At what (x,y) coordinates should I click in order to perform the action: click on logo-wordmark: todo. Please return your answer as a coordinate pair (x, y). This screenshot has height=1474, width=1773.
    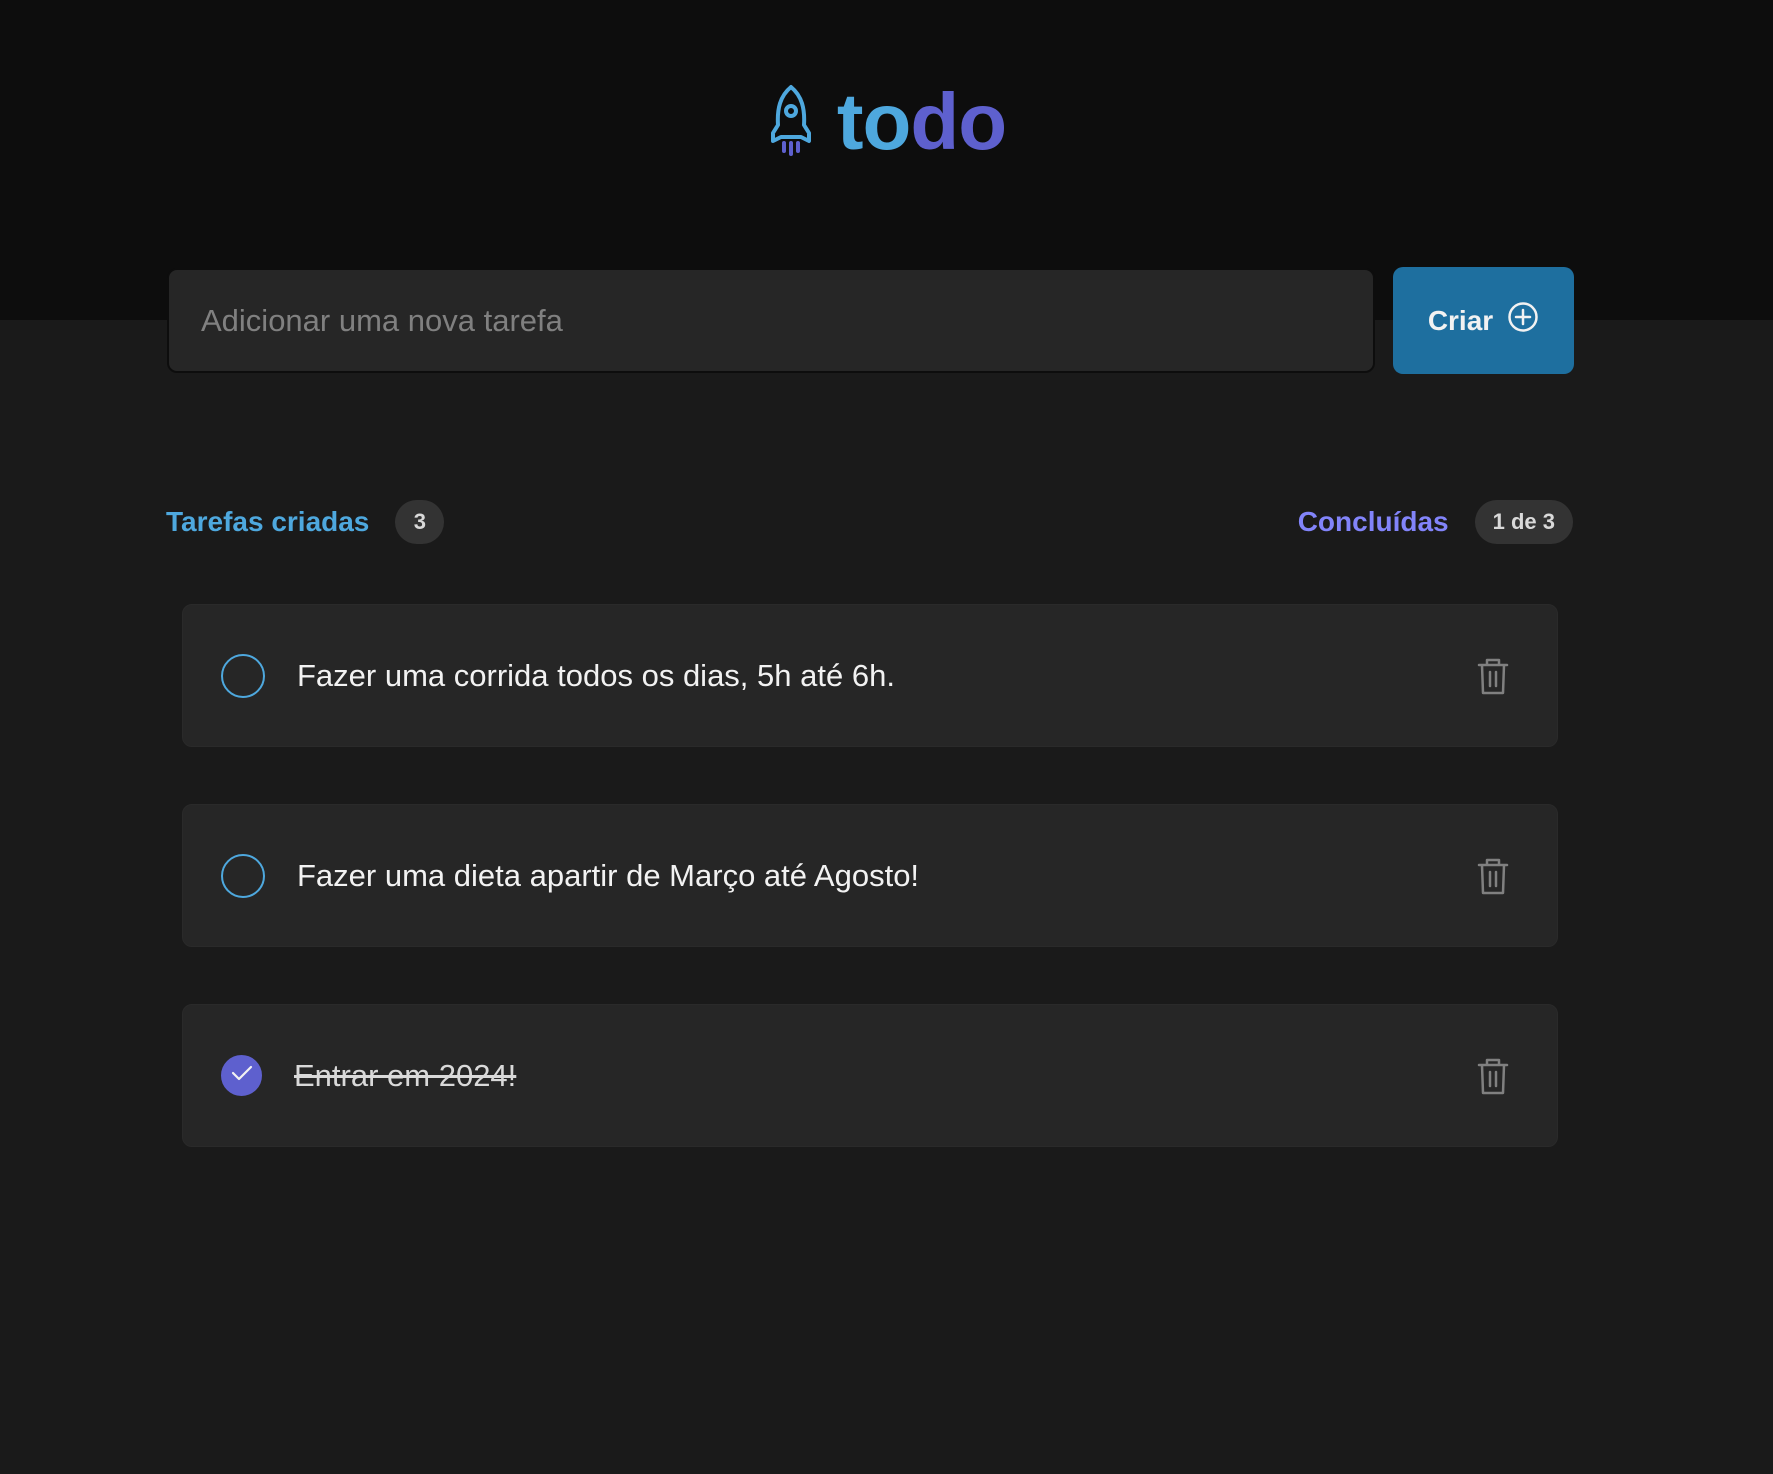
    Looking at the image, I should click on (922, 122).